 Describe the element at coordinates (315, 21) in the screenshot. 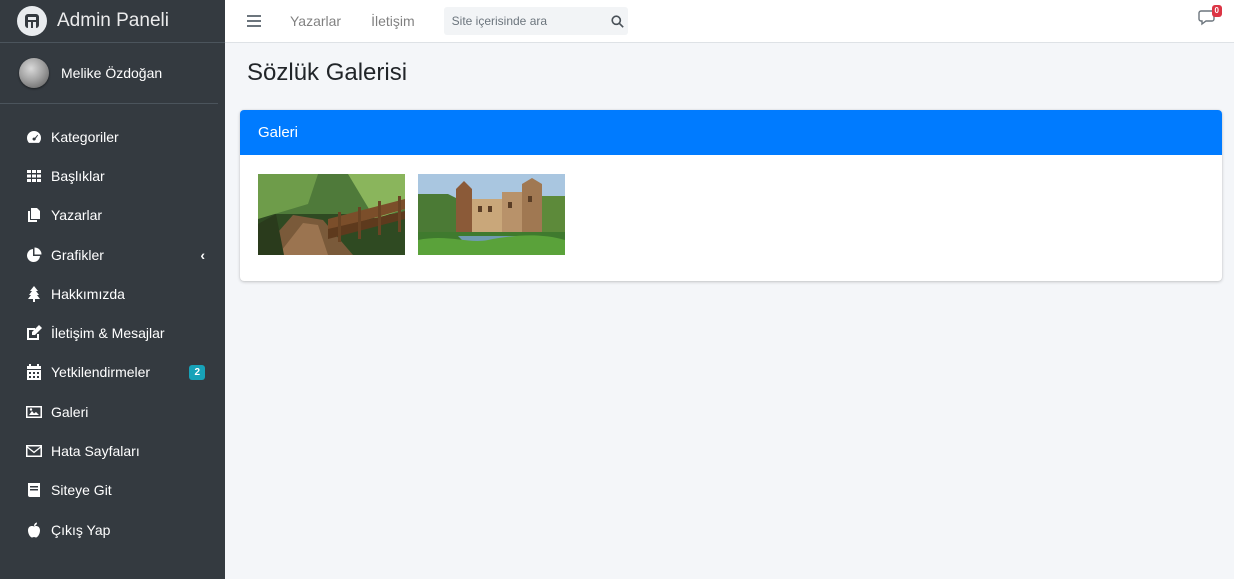

I see `nav-link-yazarlar: Yazarlar` at that location.